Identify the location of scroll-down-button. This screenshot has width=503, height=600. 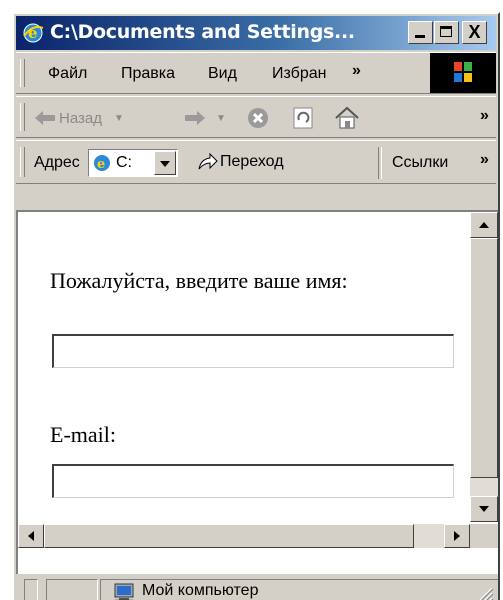
(484, 509).